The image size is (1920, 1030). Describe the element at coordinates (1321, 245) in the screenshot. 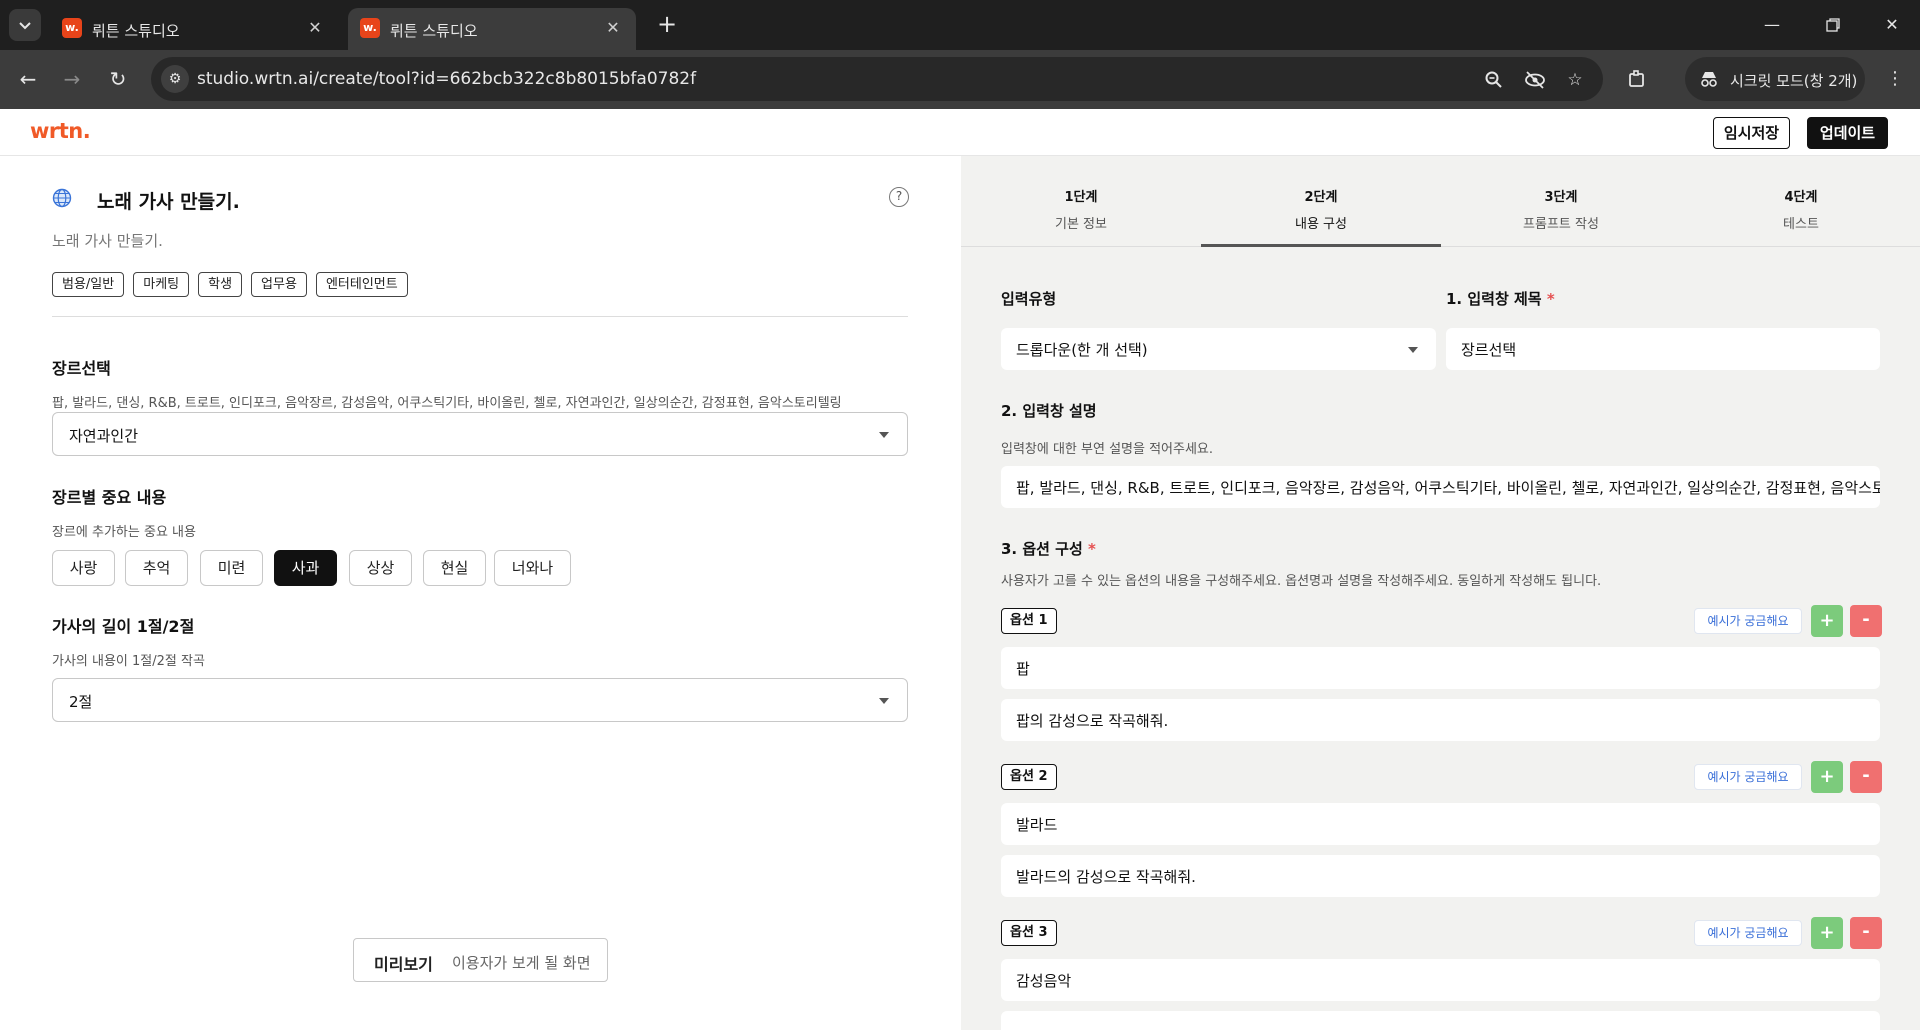

I see `active-step-indicator` at that location.